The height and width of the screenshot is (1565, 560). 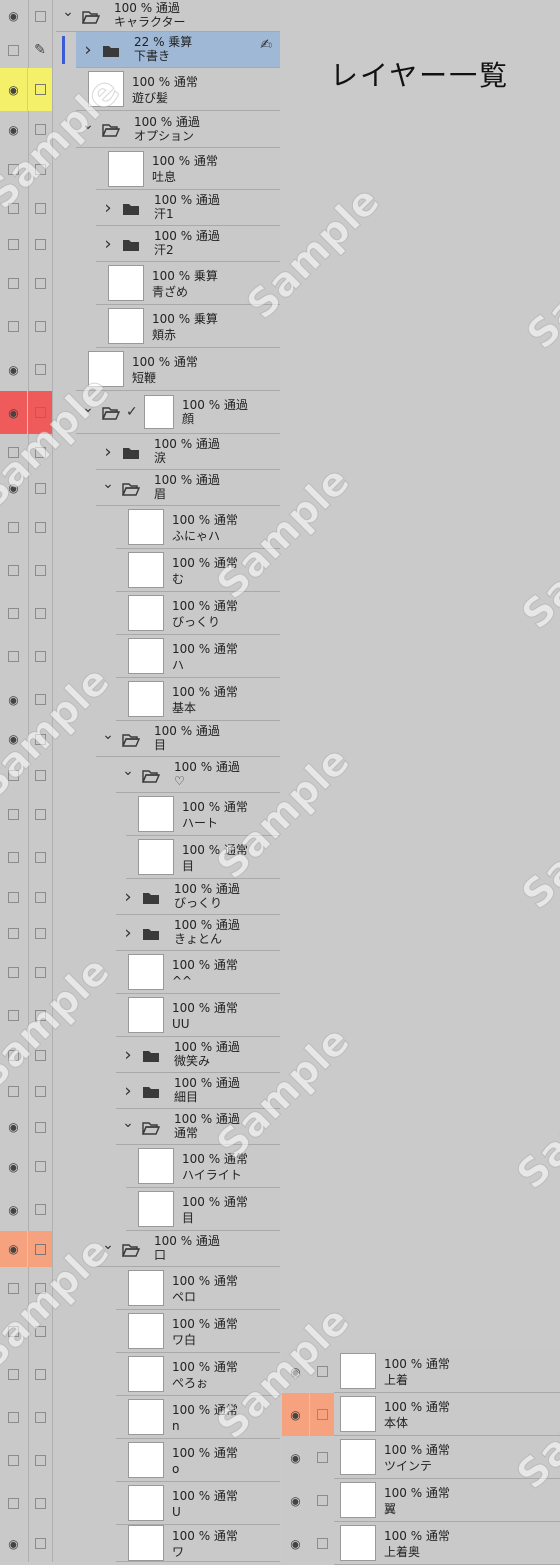 I want to click on layer-content: 100 % 通常 ふにゃハ, so click(x=198, y=527).